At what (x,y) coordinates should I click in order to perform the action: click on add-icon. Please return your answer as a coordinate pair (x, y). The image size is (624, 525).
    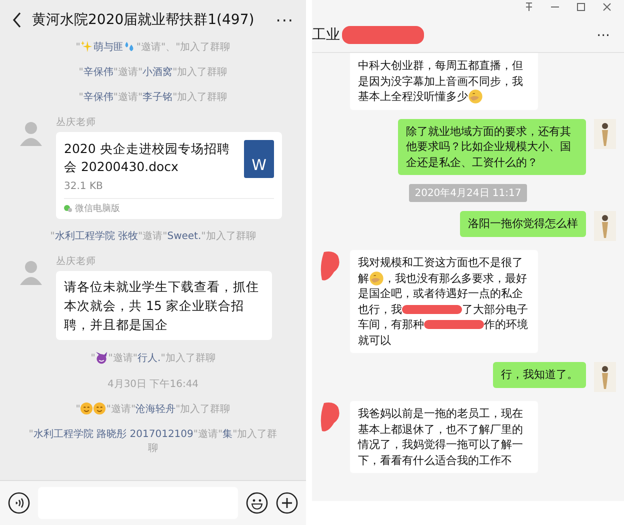
    Looking at the image, I should click on (287, 503).